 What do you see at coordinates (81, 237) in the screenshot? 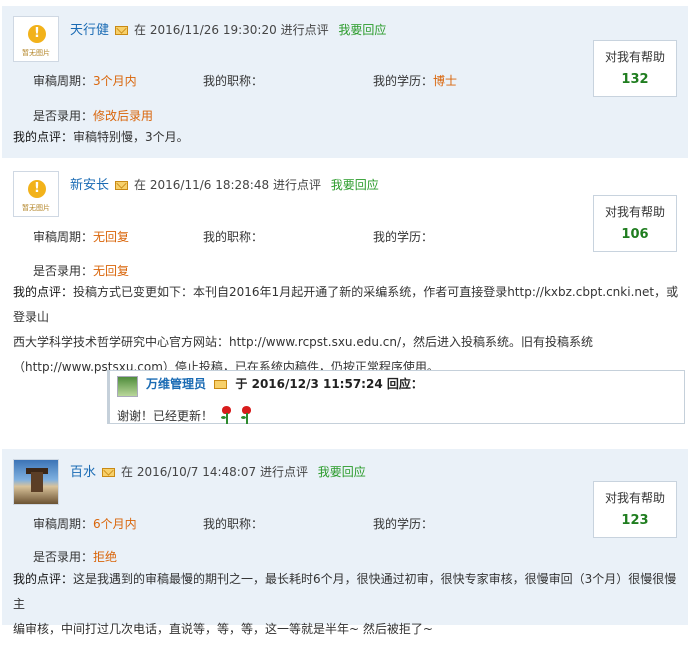
I see `review-period: 审稿周期：无回复` at bounding box center [81, 237].